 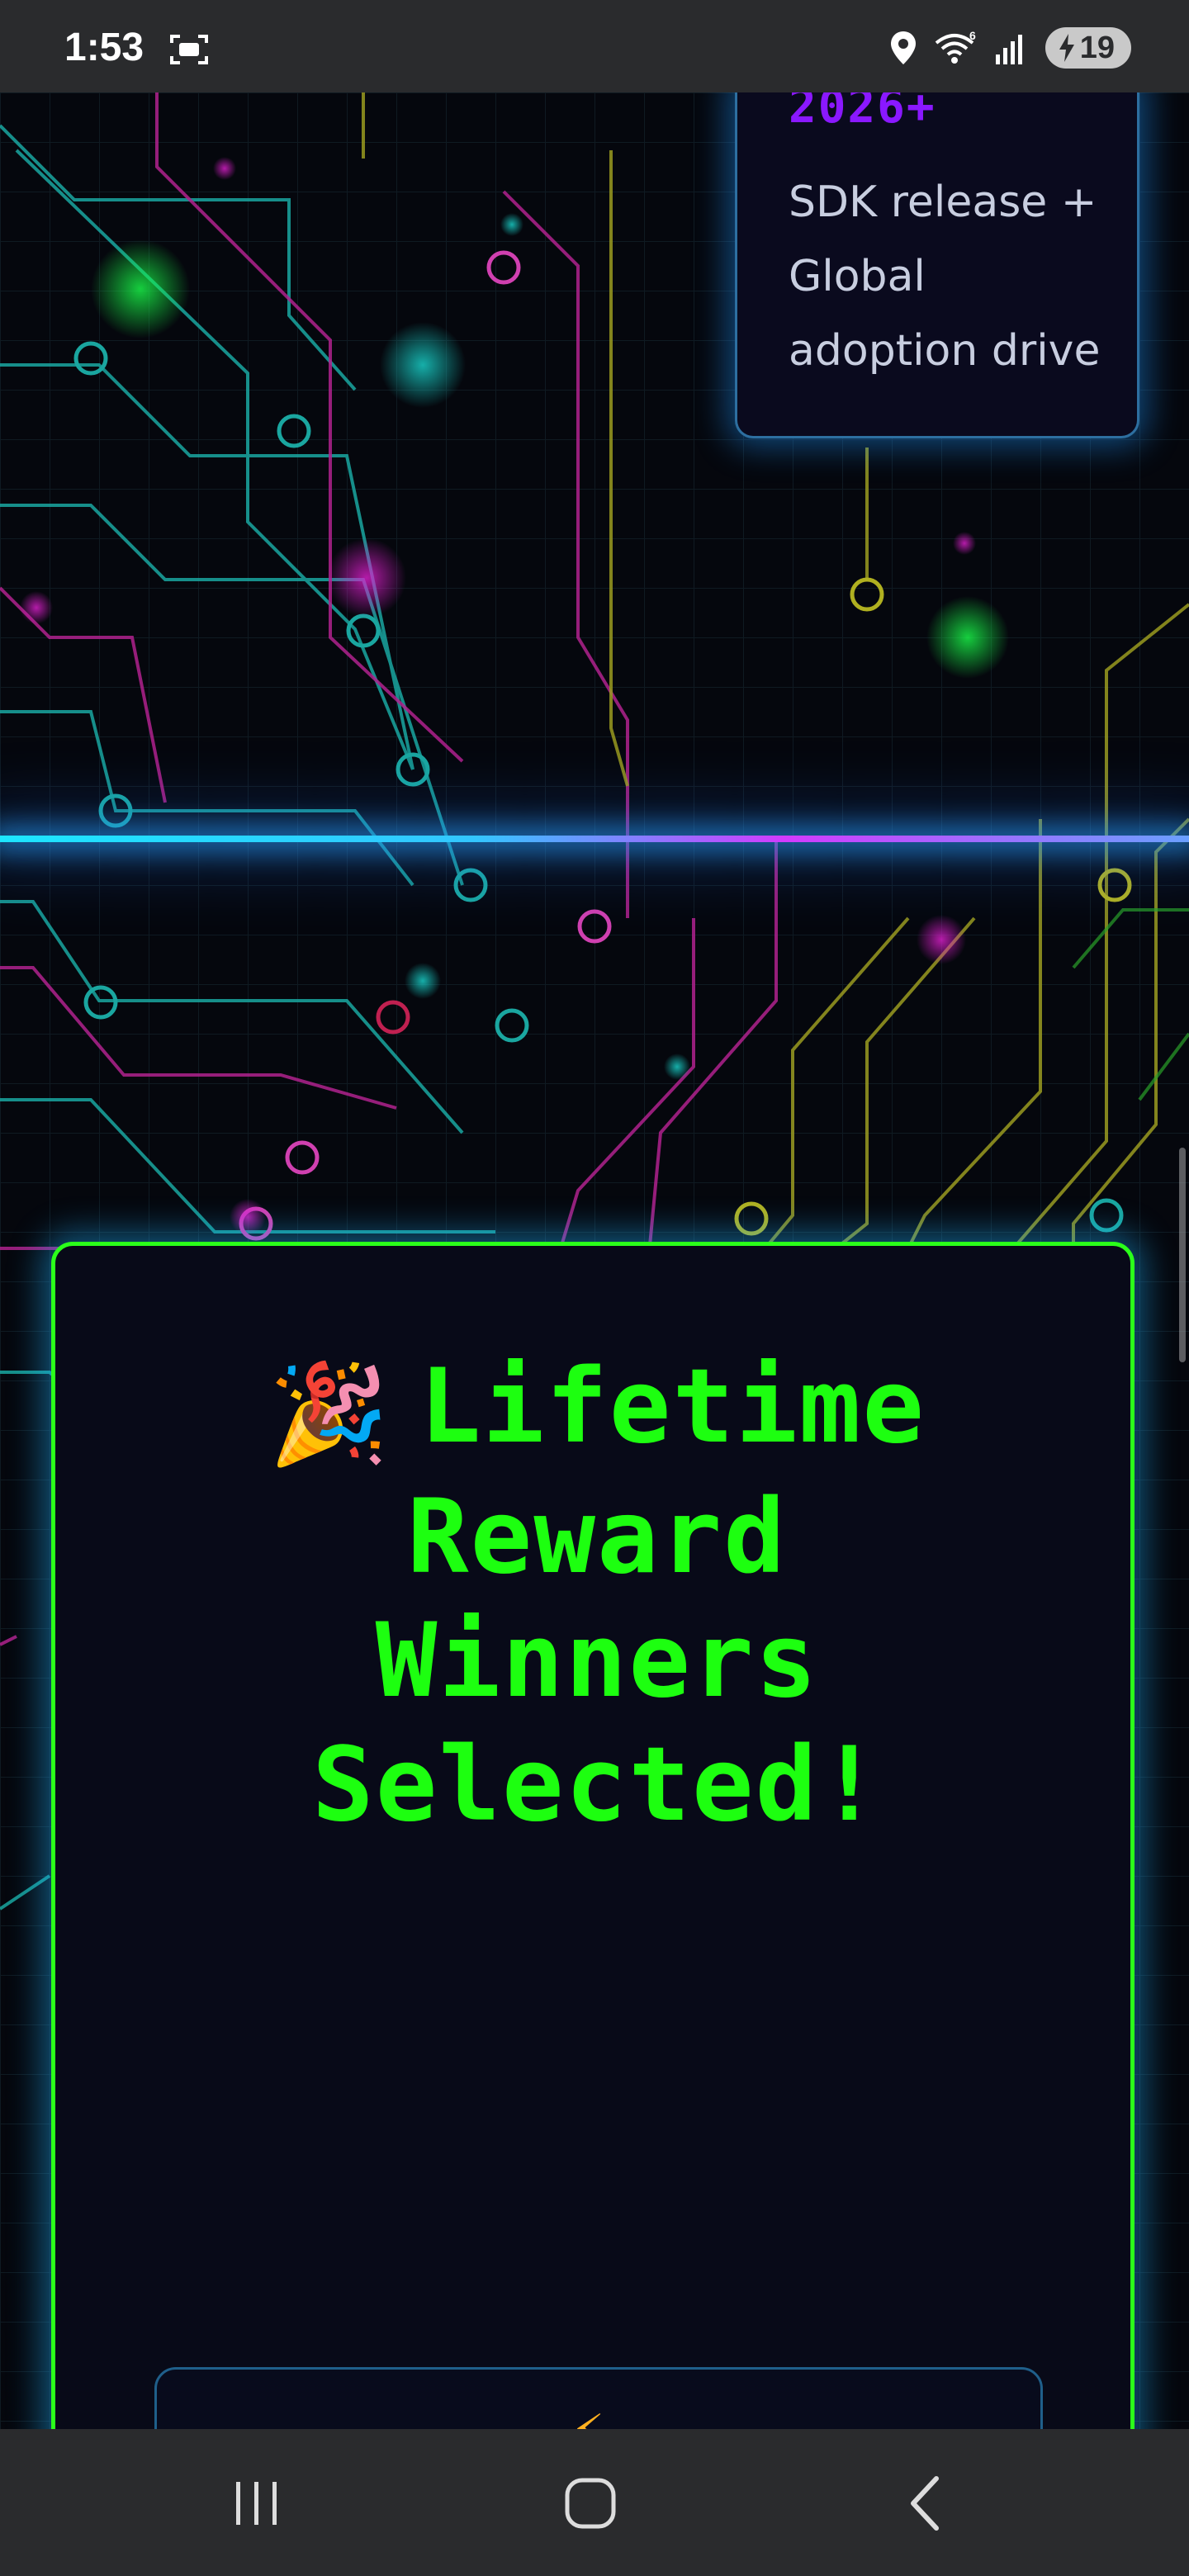 I want to click on status-icons: 6 19, so click(x=1009, y=47).